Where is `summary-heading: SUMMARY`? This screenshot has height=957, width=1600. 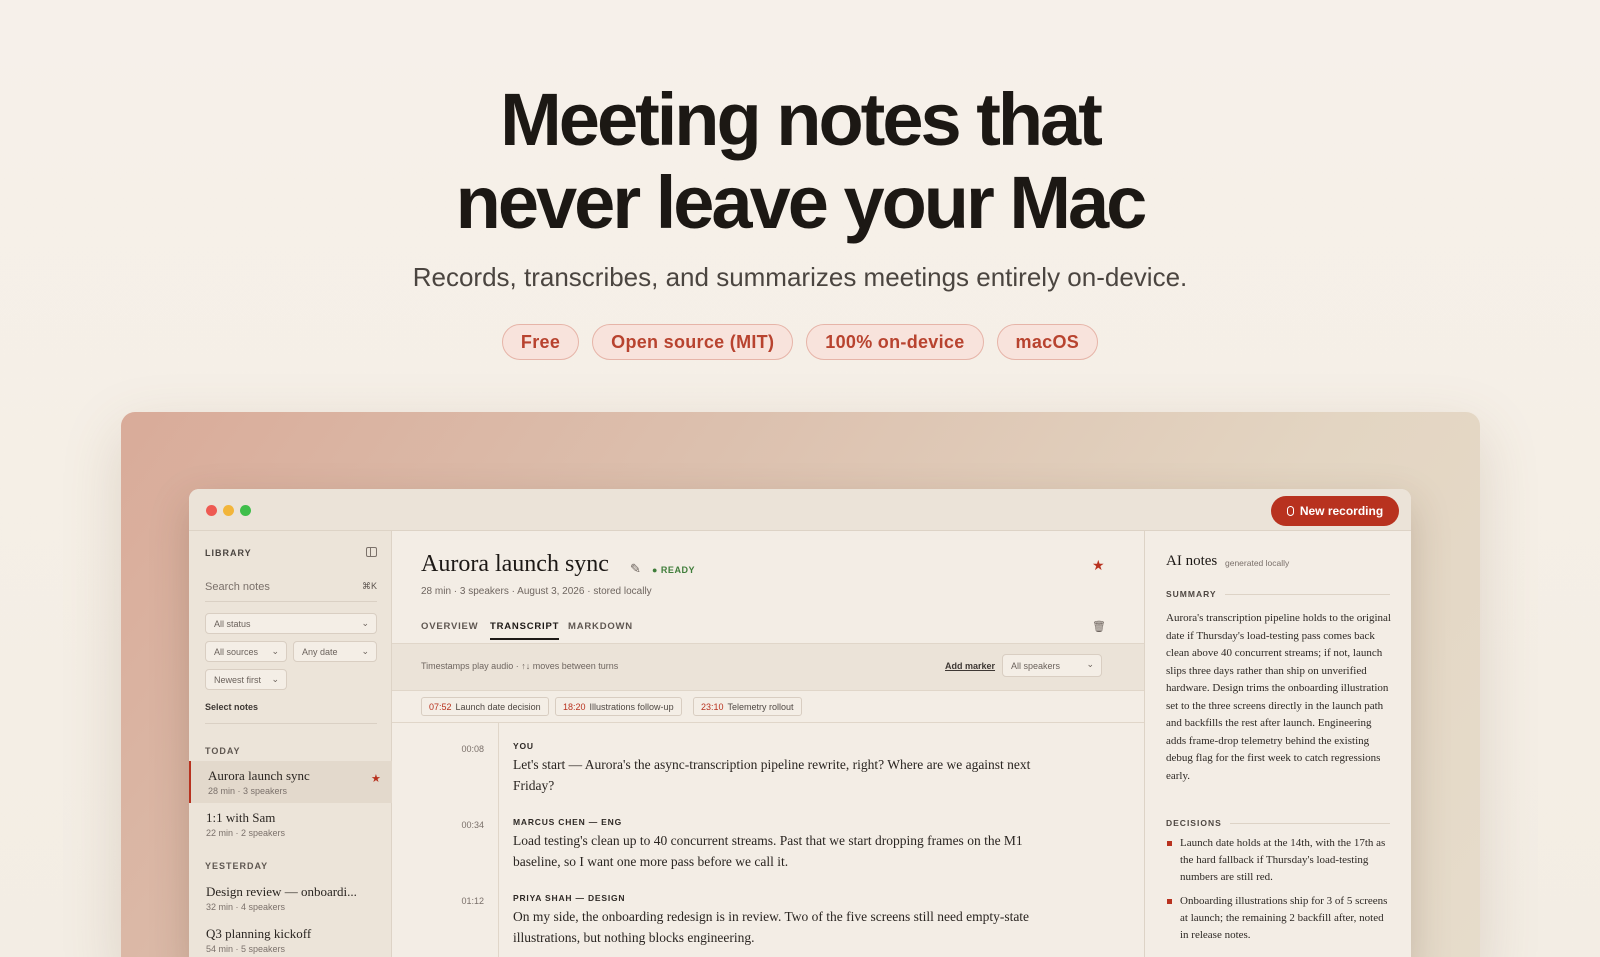 summary-heading: SUMMARY is located at coordinates (1278, 594).